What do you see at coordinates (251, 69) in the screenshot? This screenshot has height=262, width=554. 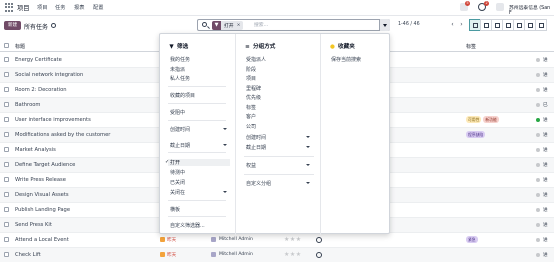 I see `groupby-stage: 阶段` at bounding box center [251, 69].